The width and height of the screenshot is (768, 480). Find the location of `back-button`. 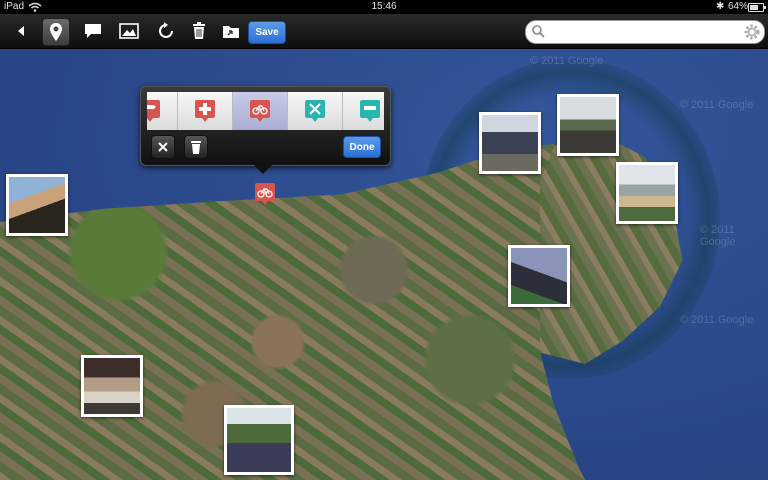

back-button is located at coordinates (21, 31).